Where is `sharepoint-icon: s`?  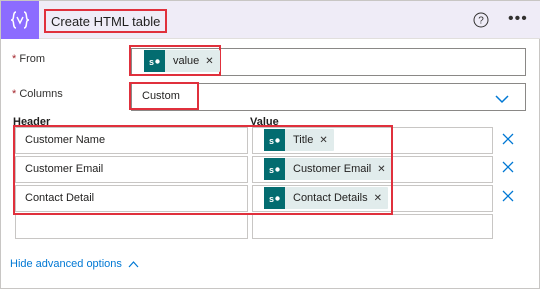
sharepoint-icon: s is located at coordinates (154, 61).